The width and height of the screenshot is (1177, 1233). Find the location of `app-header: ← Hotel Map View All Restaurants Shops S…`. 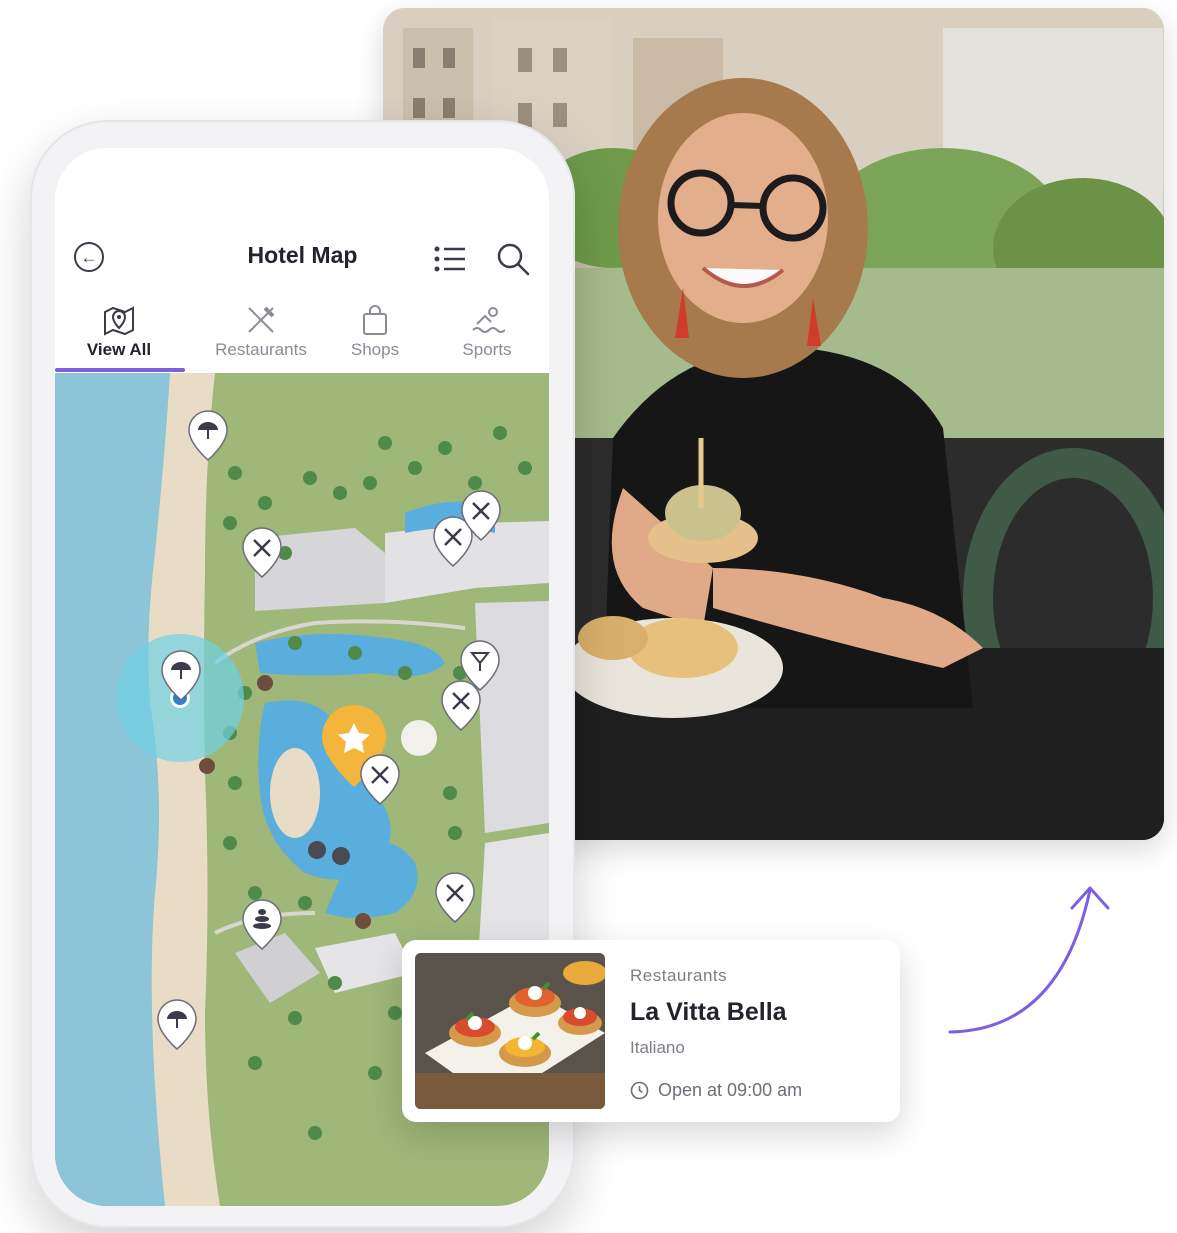

app-header: ← Hotel Map View All Restaurants Shops S… is located at coordinates (302, 260).